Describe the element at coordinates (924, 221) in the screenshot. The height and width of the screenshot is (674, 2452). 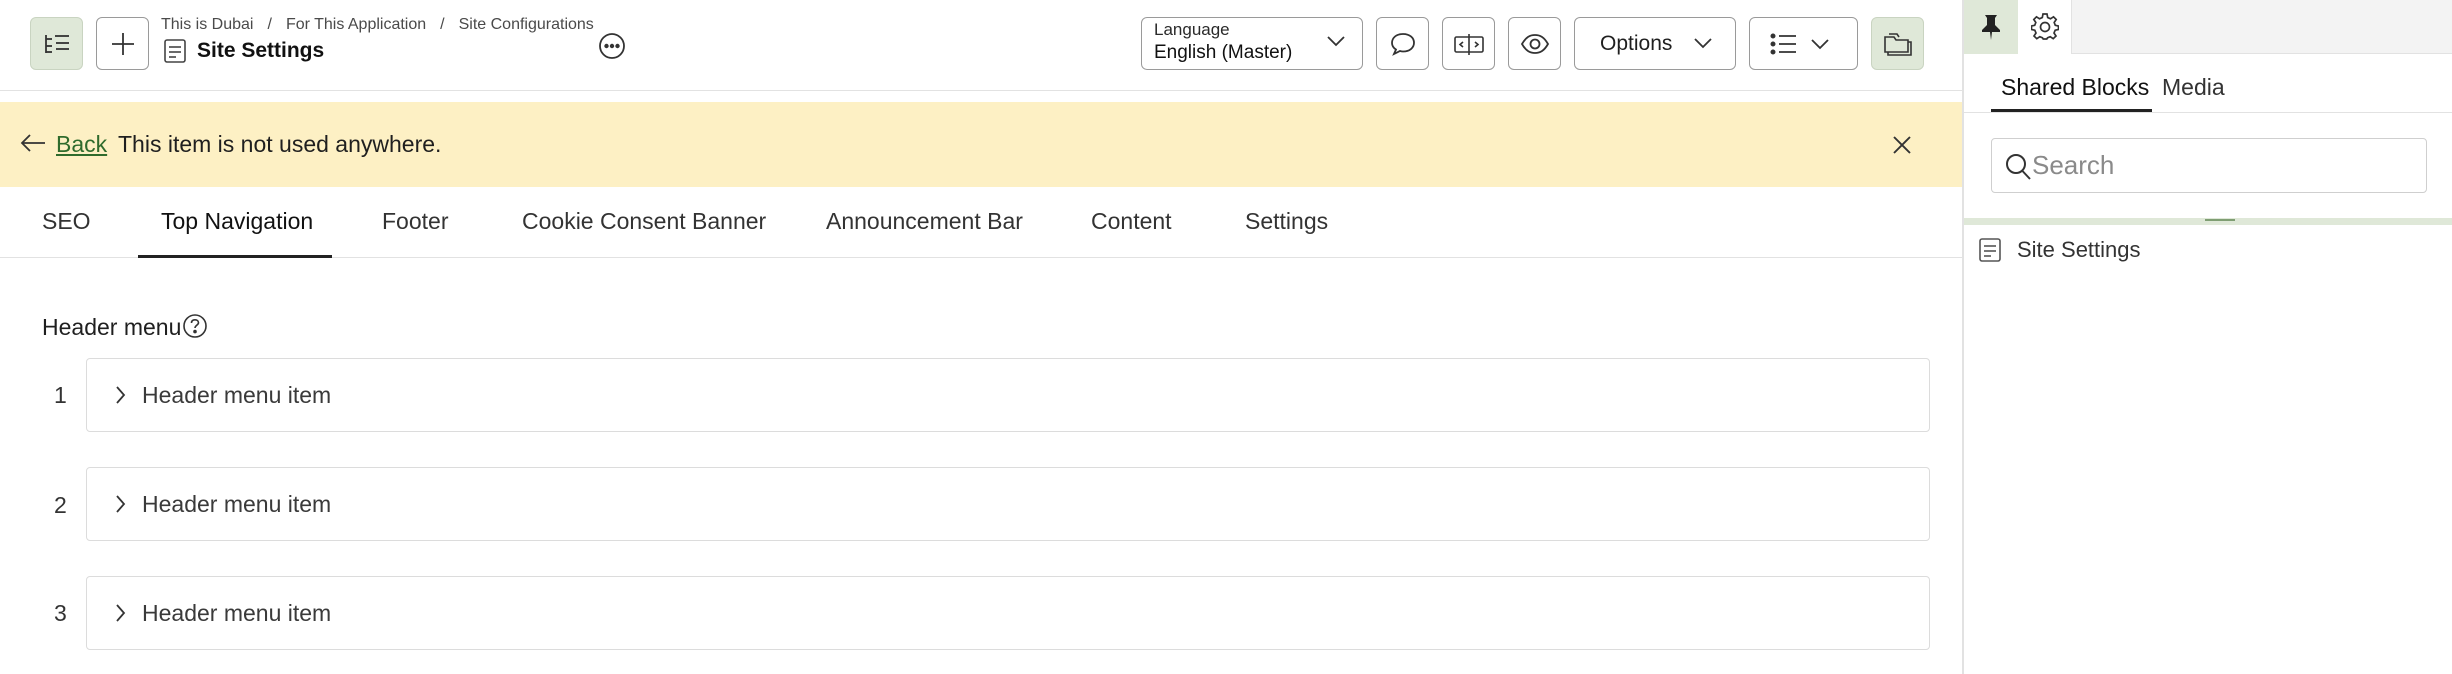
I see `tab-announcement-bar: Announcement Bar` at that location.